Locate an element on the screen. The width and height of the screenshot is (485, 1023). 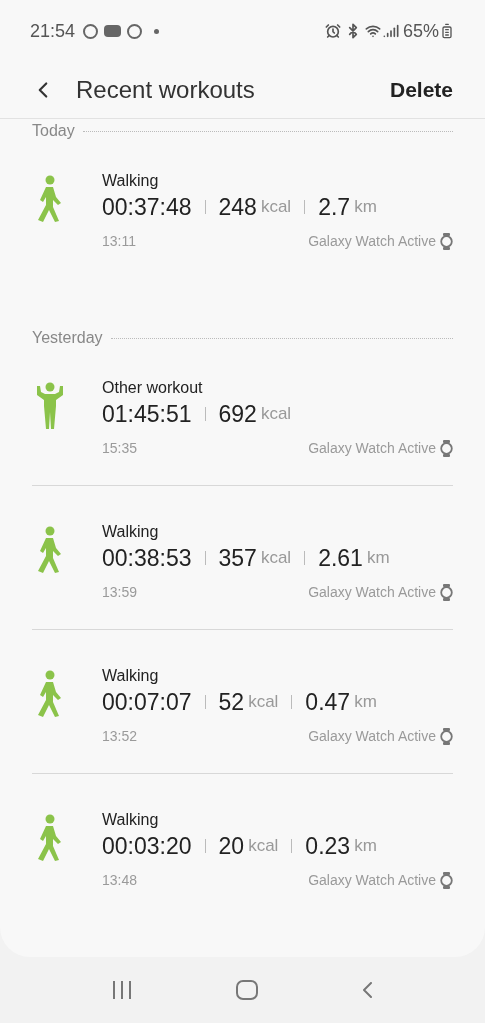
alarm-icon is located at coordinates (332, 31).